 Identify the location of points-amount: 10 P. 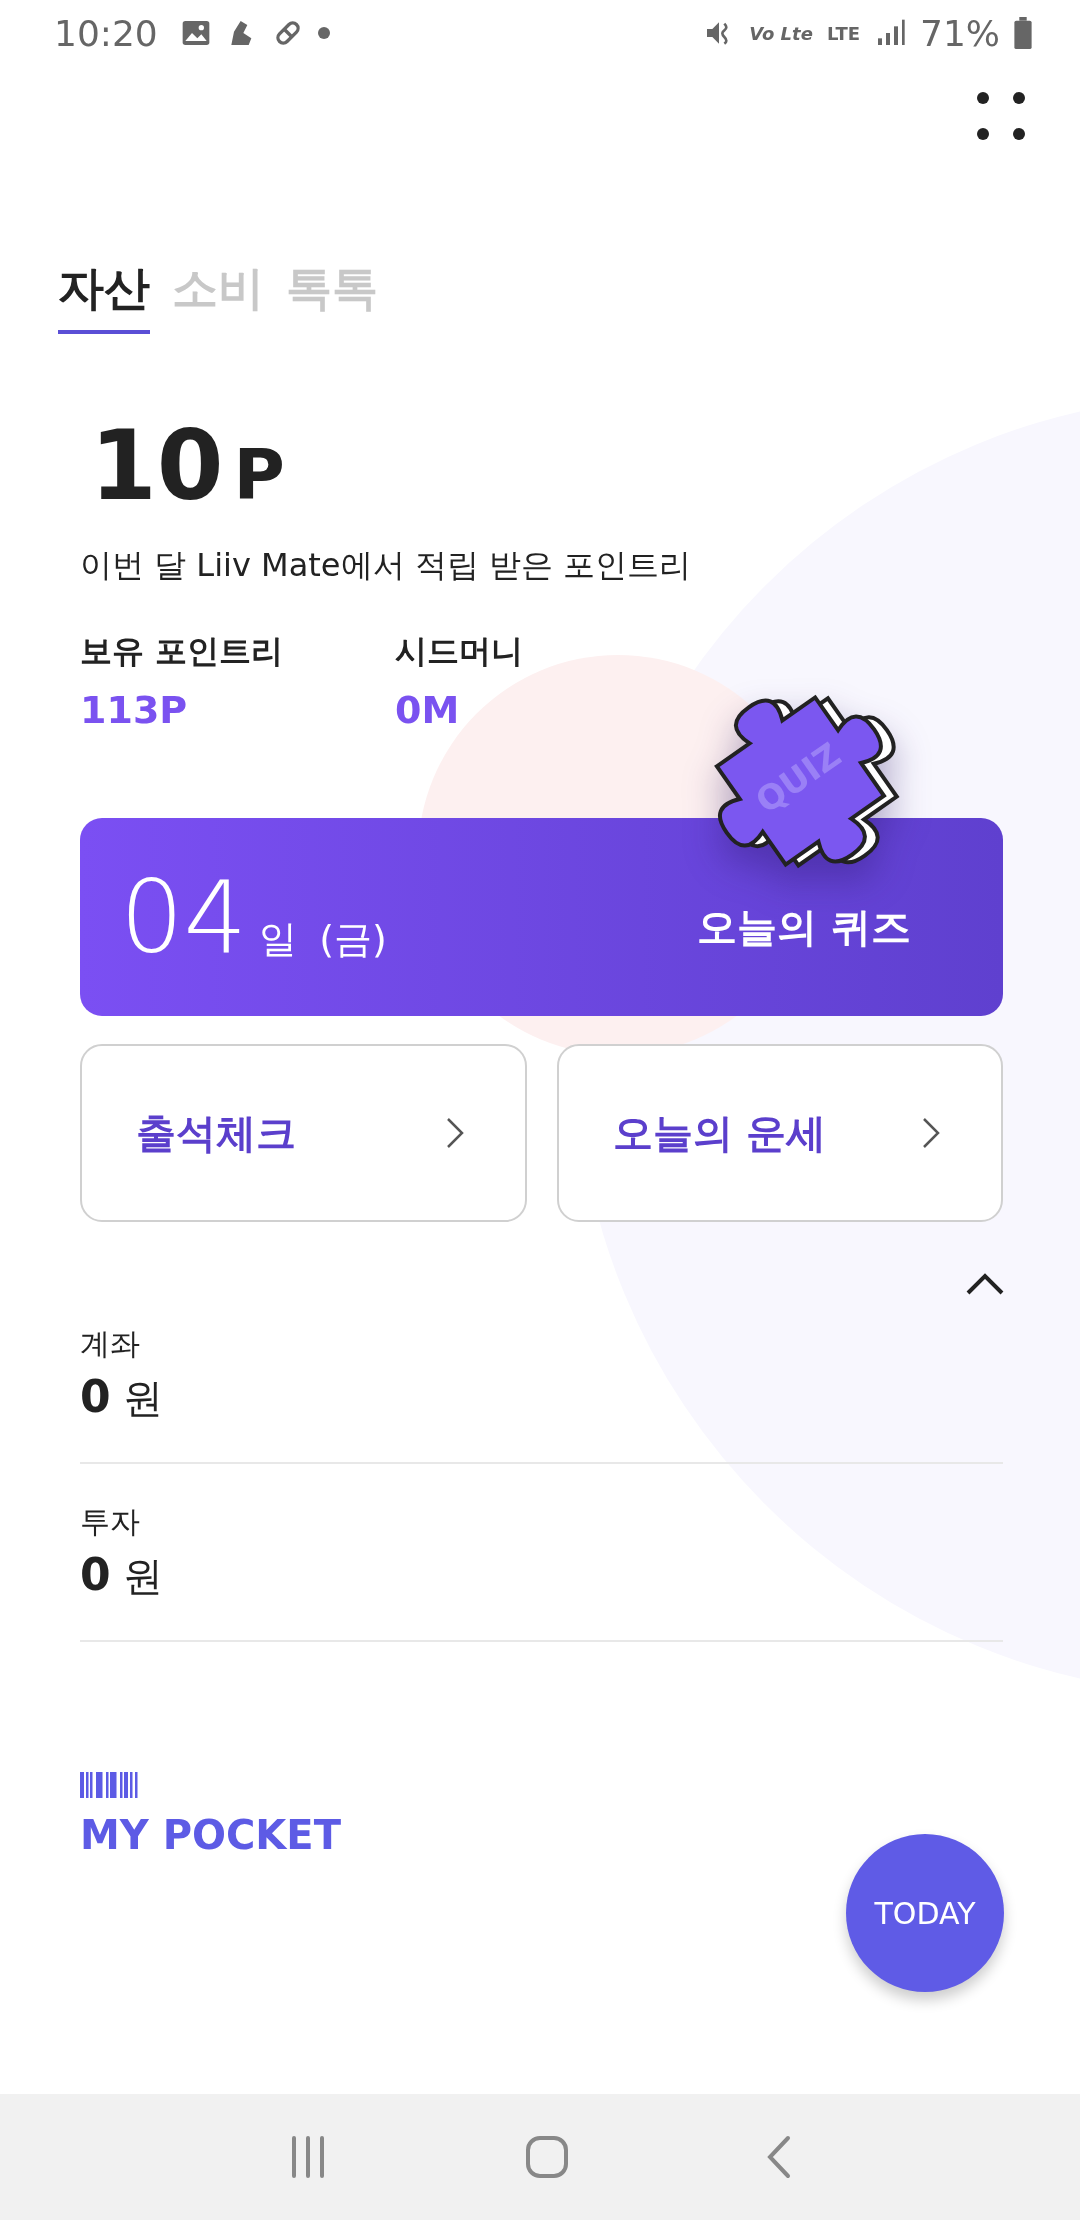
(187, 466).